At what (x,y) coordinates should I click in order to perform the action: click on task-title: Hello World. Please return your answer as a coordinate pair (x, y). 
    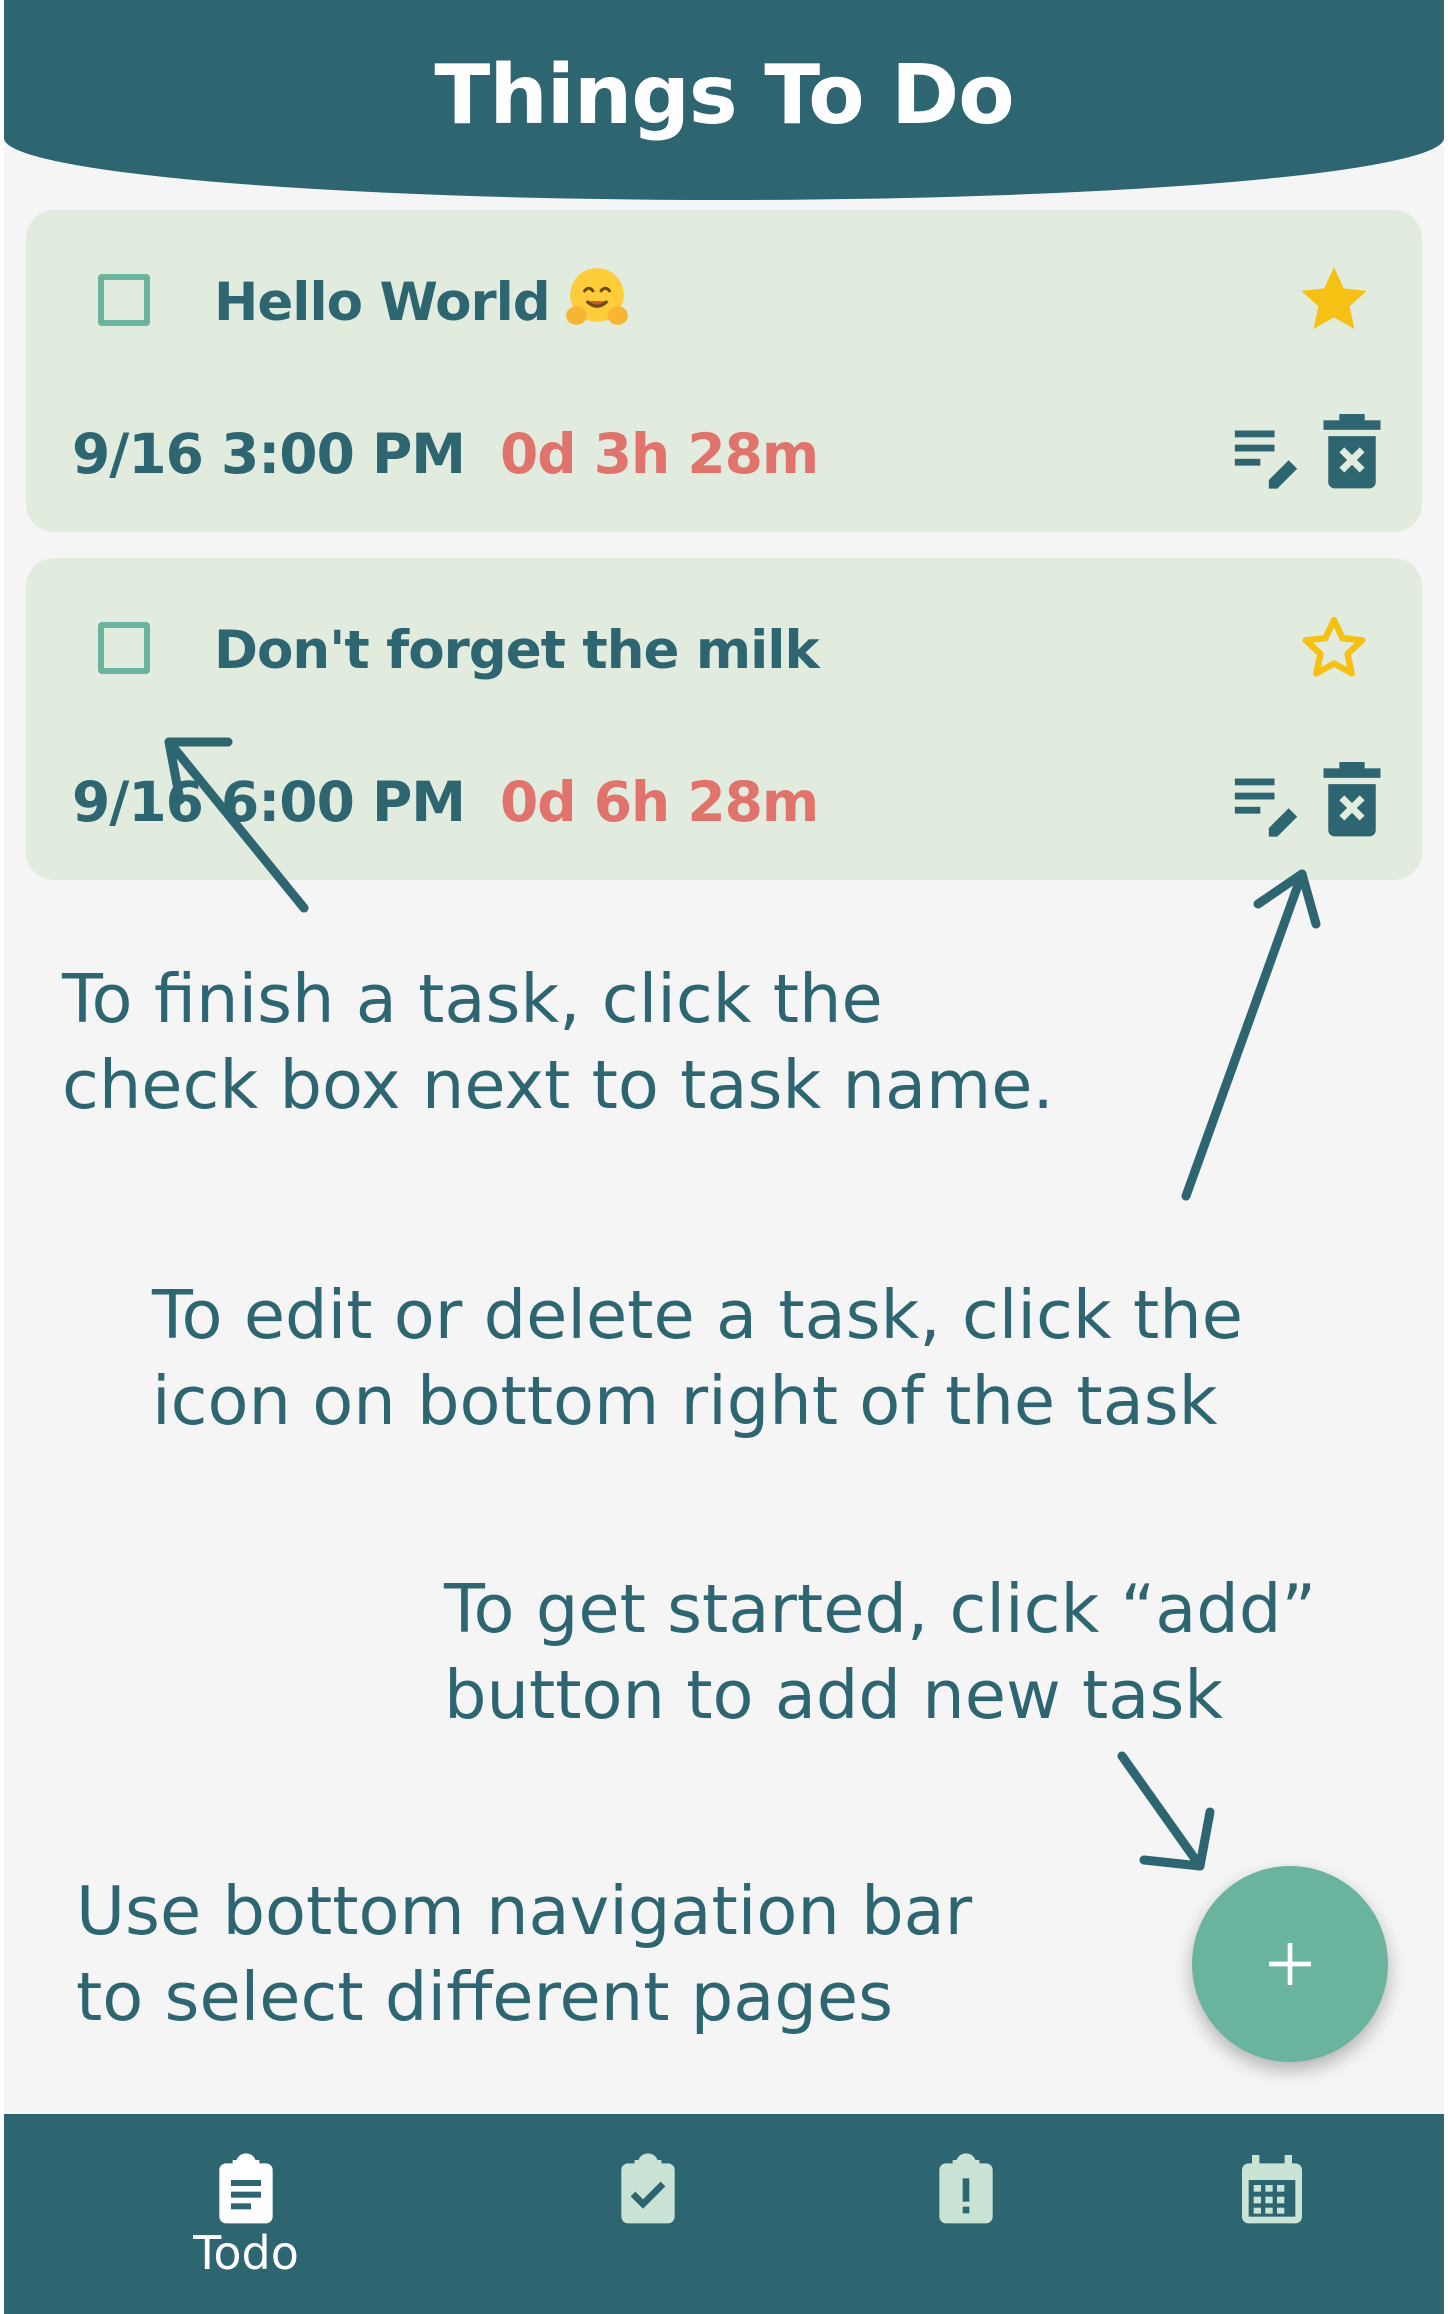
    Looking at the image, I should click on (422, 303).